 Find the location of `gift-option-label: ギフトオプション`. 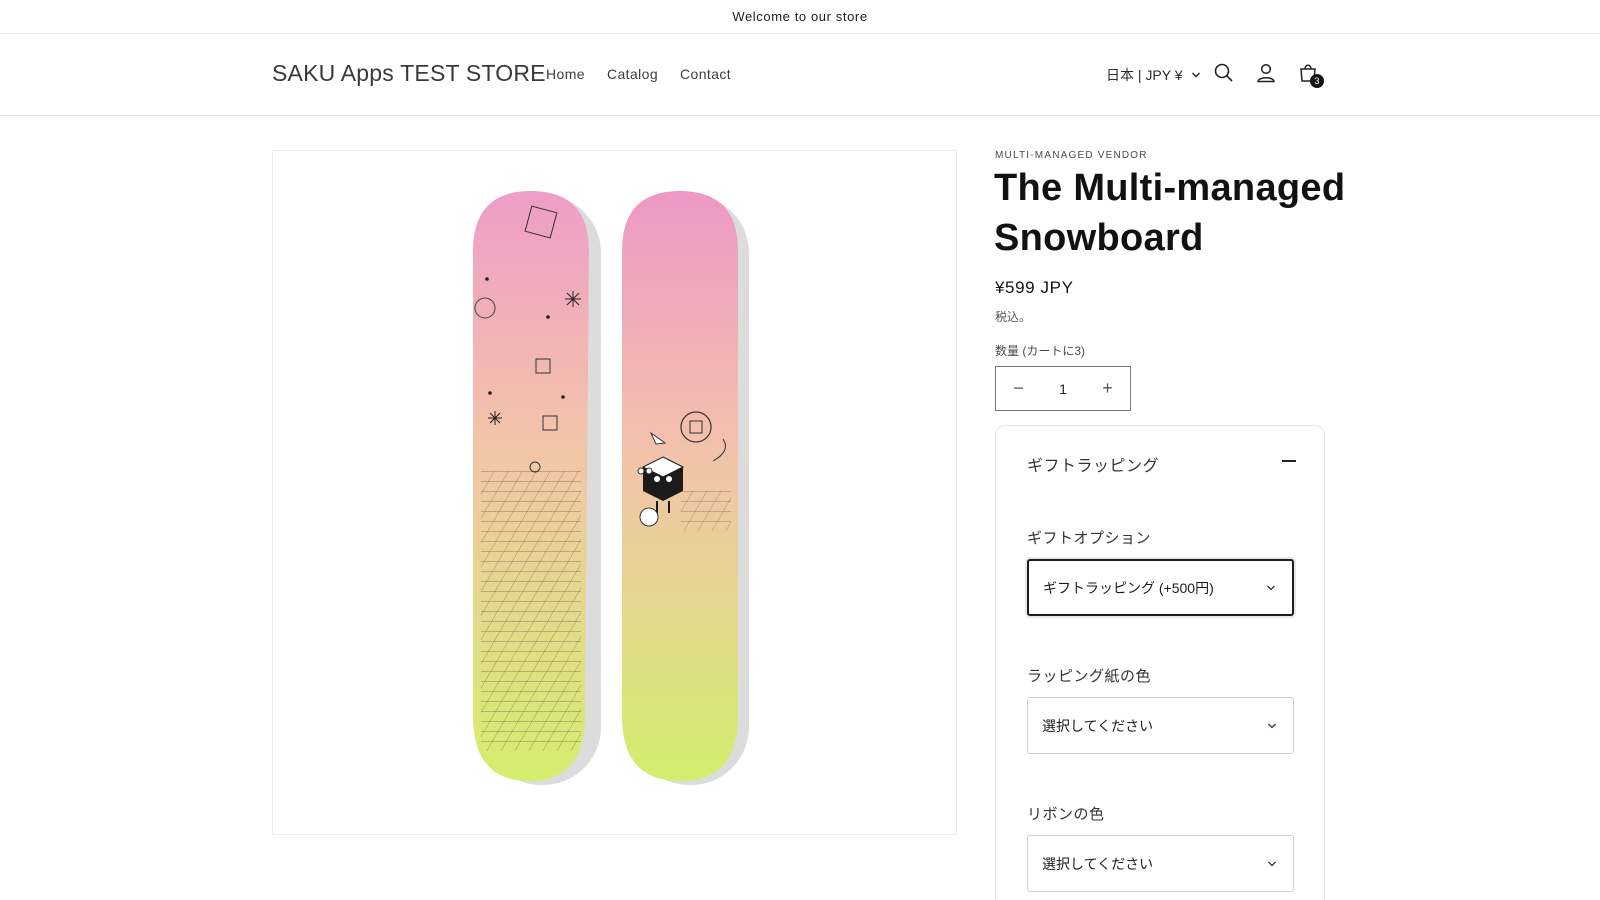

gift-option-label: ギフトオプション is located at coordinates (1089, 538).